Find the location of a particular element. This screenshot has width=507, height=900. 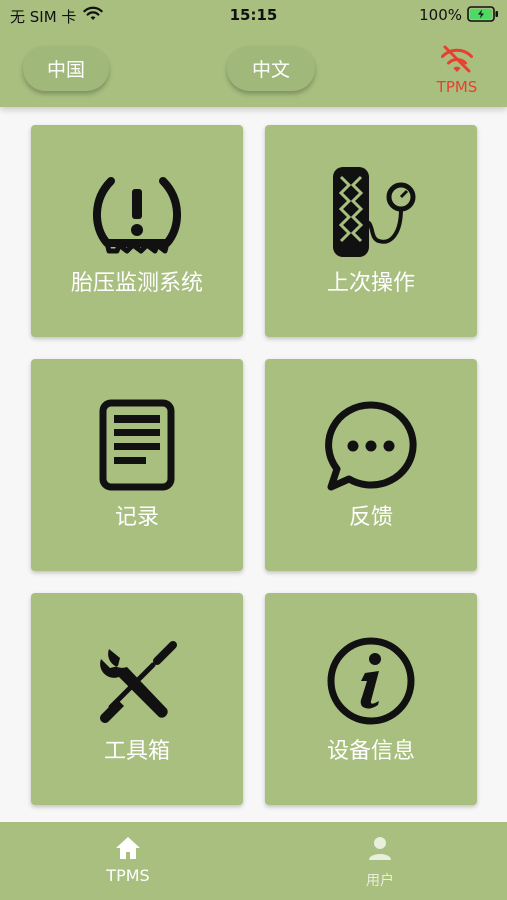

nav-label: TPMS is located at coordinates (128, 875).